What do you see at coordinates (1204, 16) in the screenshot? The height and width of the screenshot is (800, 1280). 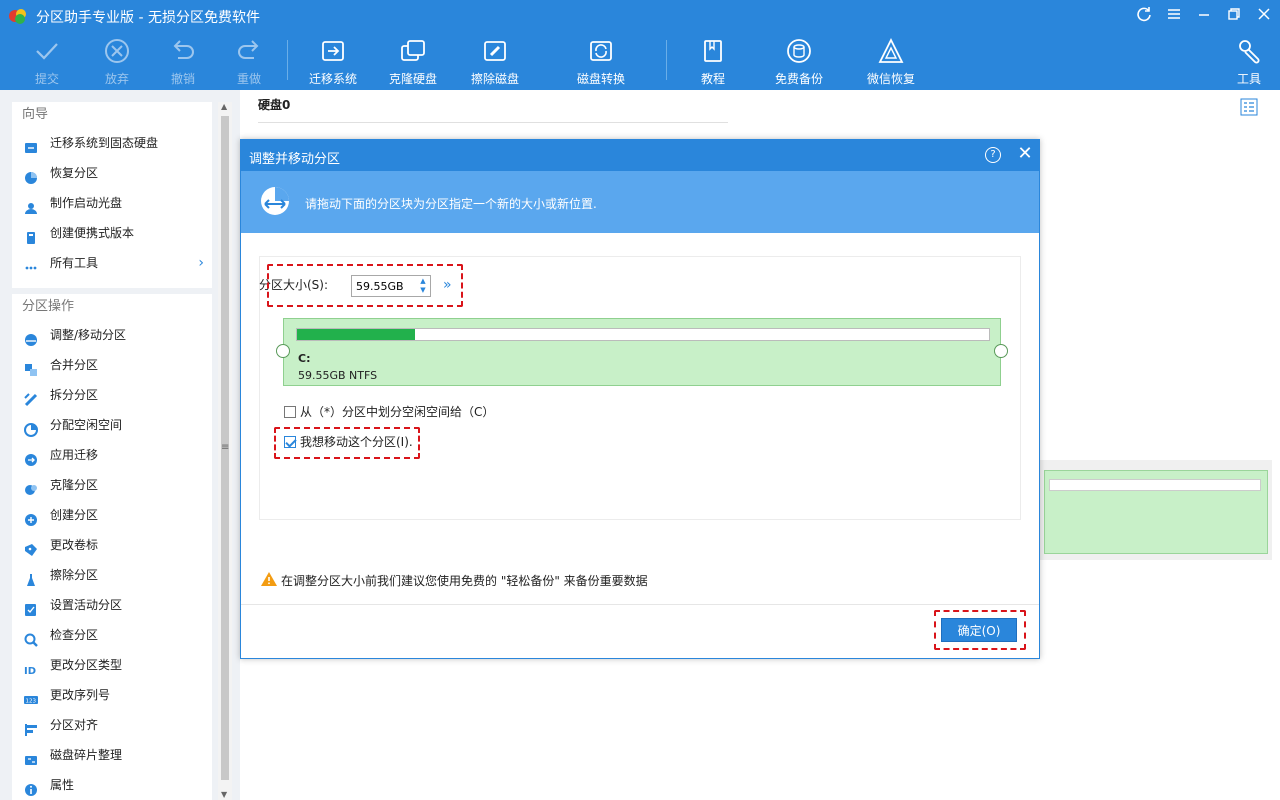 I see `minimize-icon` at bounding box center [1204, 16].